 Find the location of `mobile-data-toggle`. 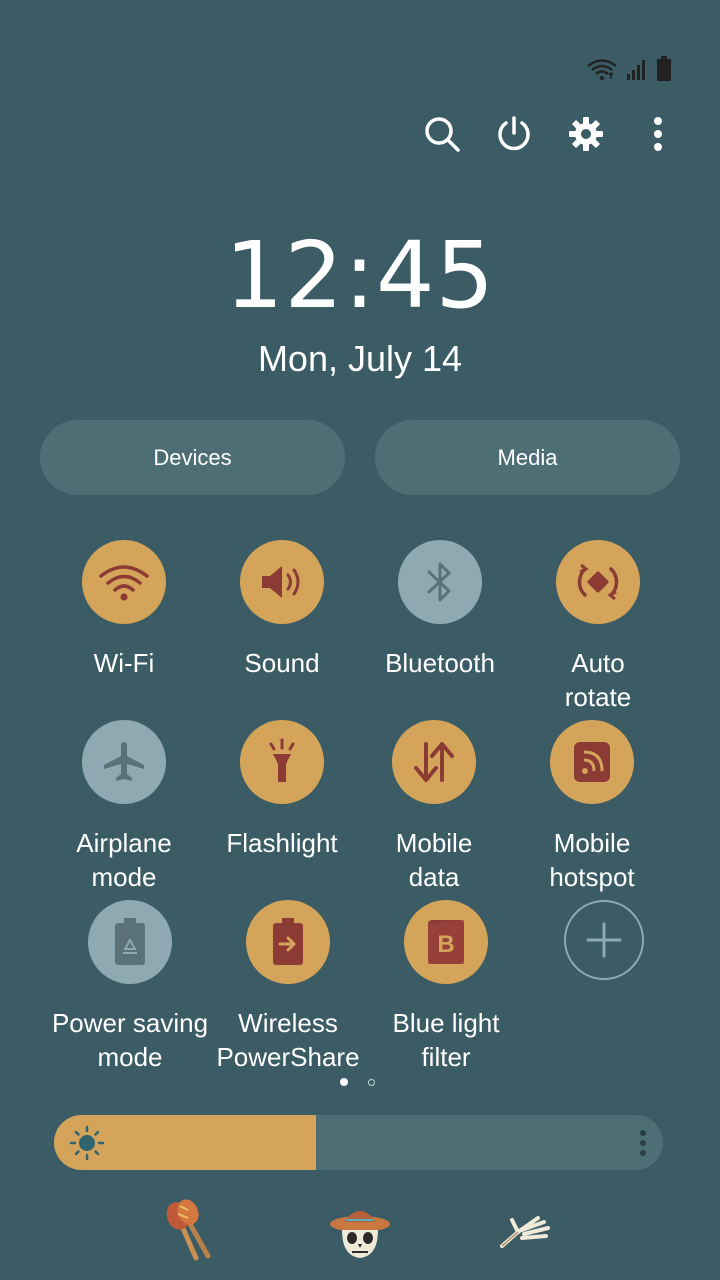

mobile-data-toggle is located at coordinates (434, 762).